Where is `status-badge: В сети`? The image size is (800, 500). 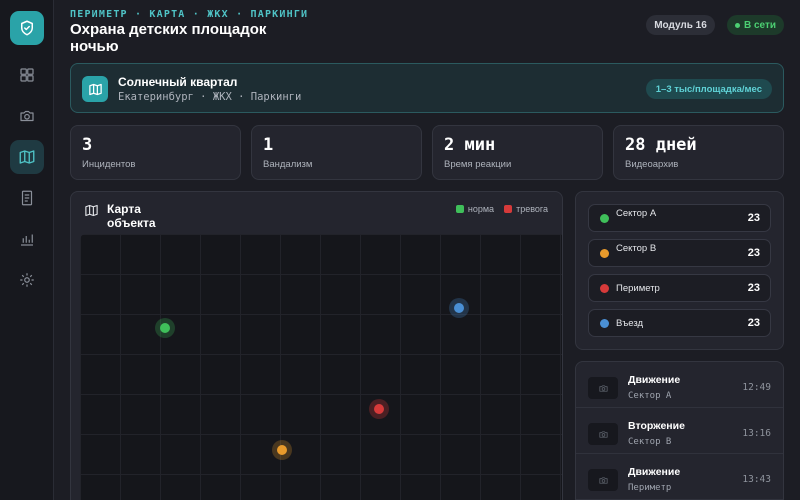
status-badge: В сети is located at coordinates (755, 25).